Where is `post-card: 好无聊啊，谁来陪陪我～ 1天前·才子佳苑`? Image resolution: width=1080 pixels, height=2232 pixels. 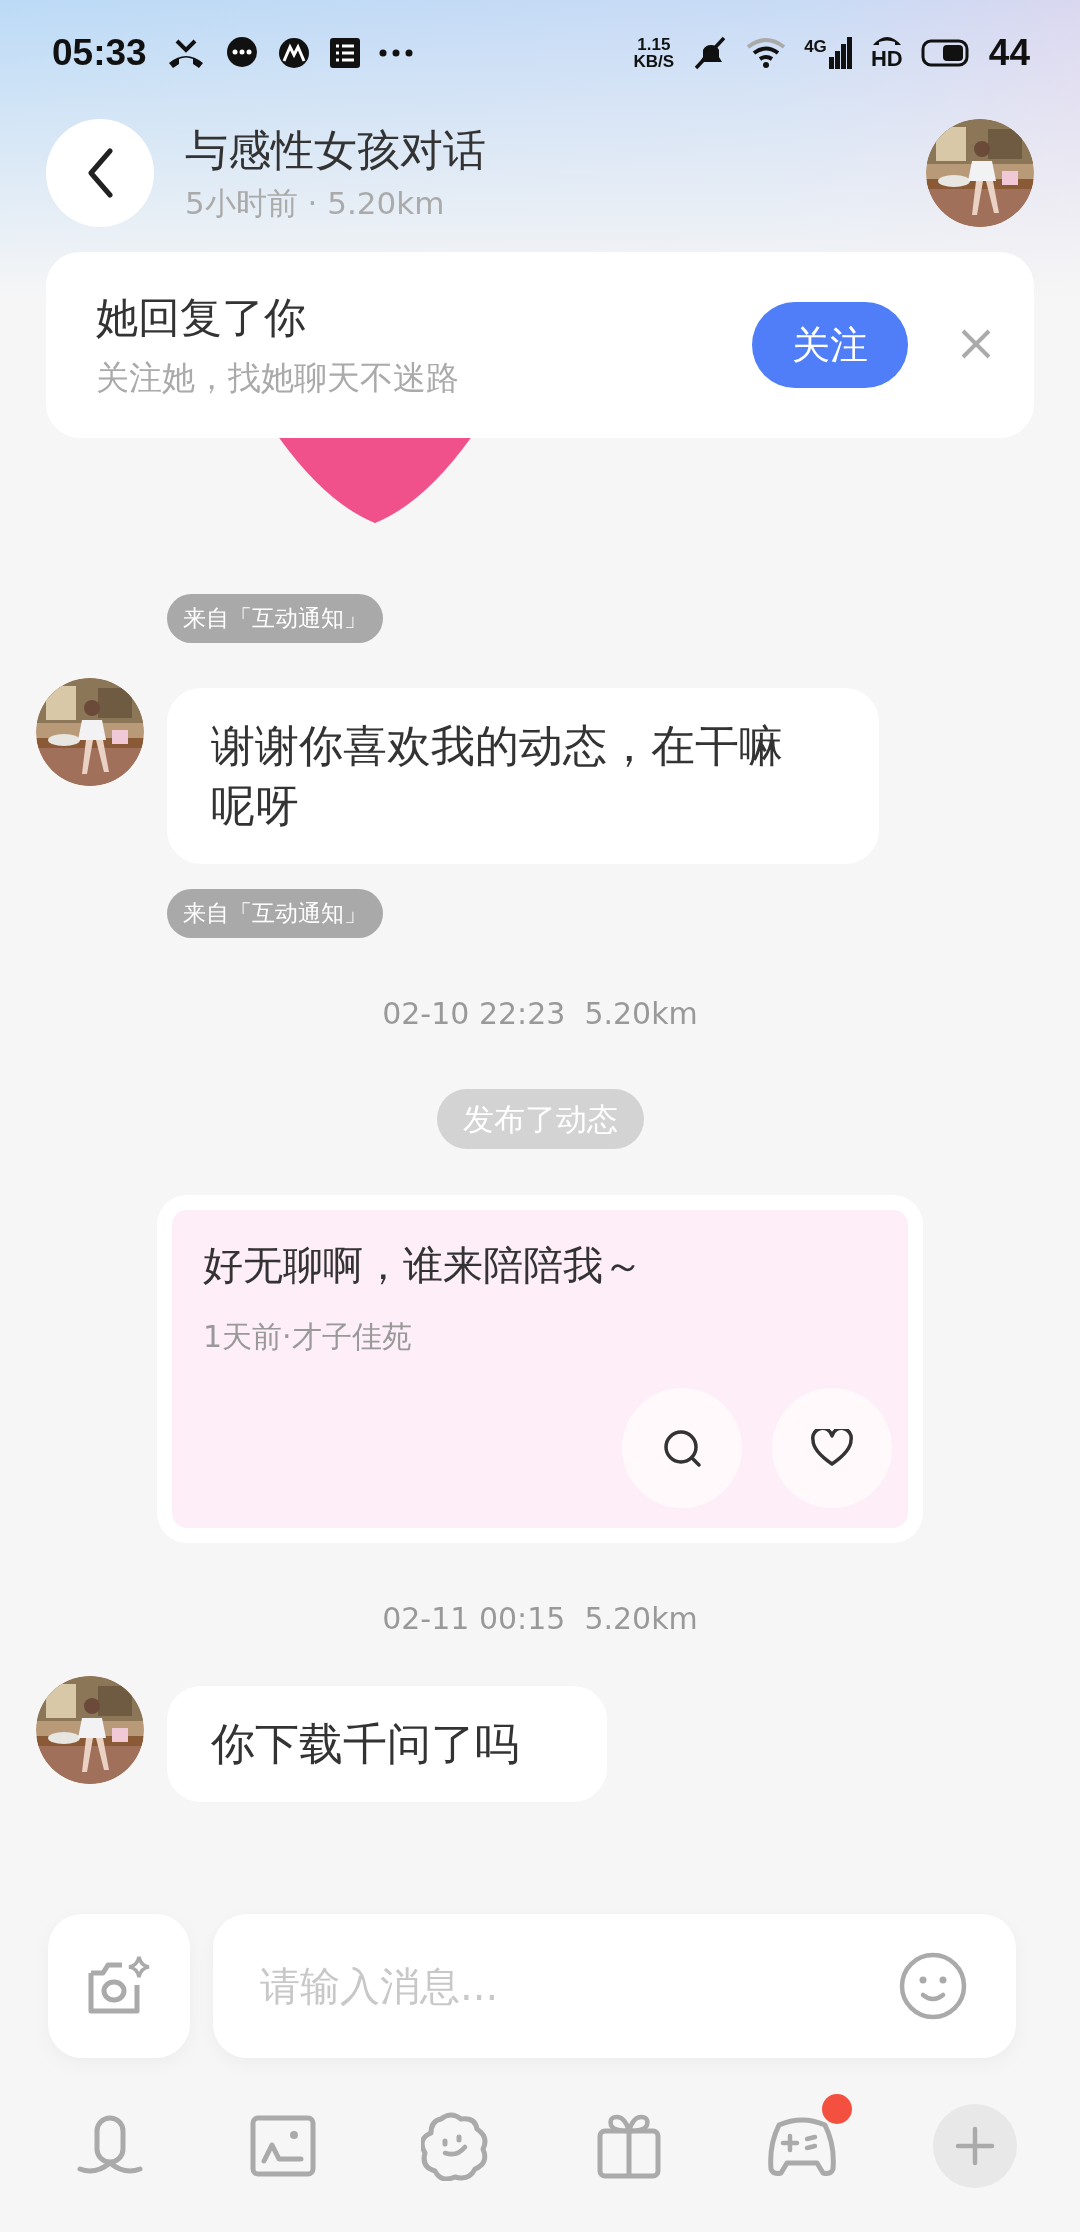
post-card: 好无聊啊，谁来陪陪我～ 1天前·才子佳苑 is located at coordinates (540, 1369).